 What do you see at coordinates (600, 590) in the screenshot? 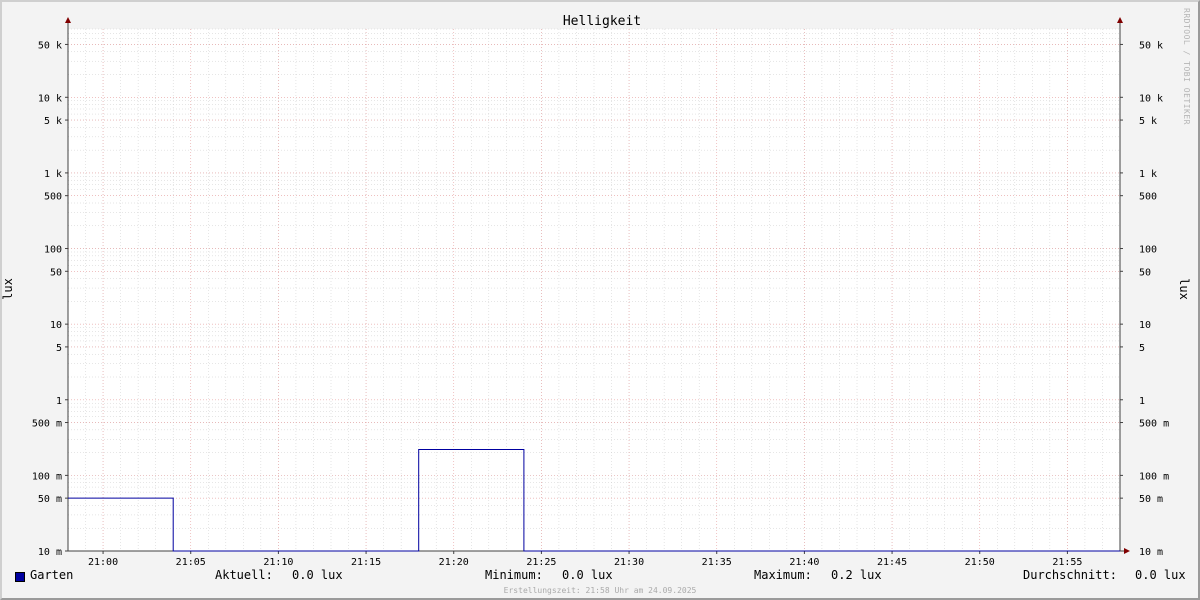
I see `creation-time: Erstellungszeit: 21:58 Uhr am 24.09.2025` at bounding box center [600, 590].